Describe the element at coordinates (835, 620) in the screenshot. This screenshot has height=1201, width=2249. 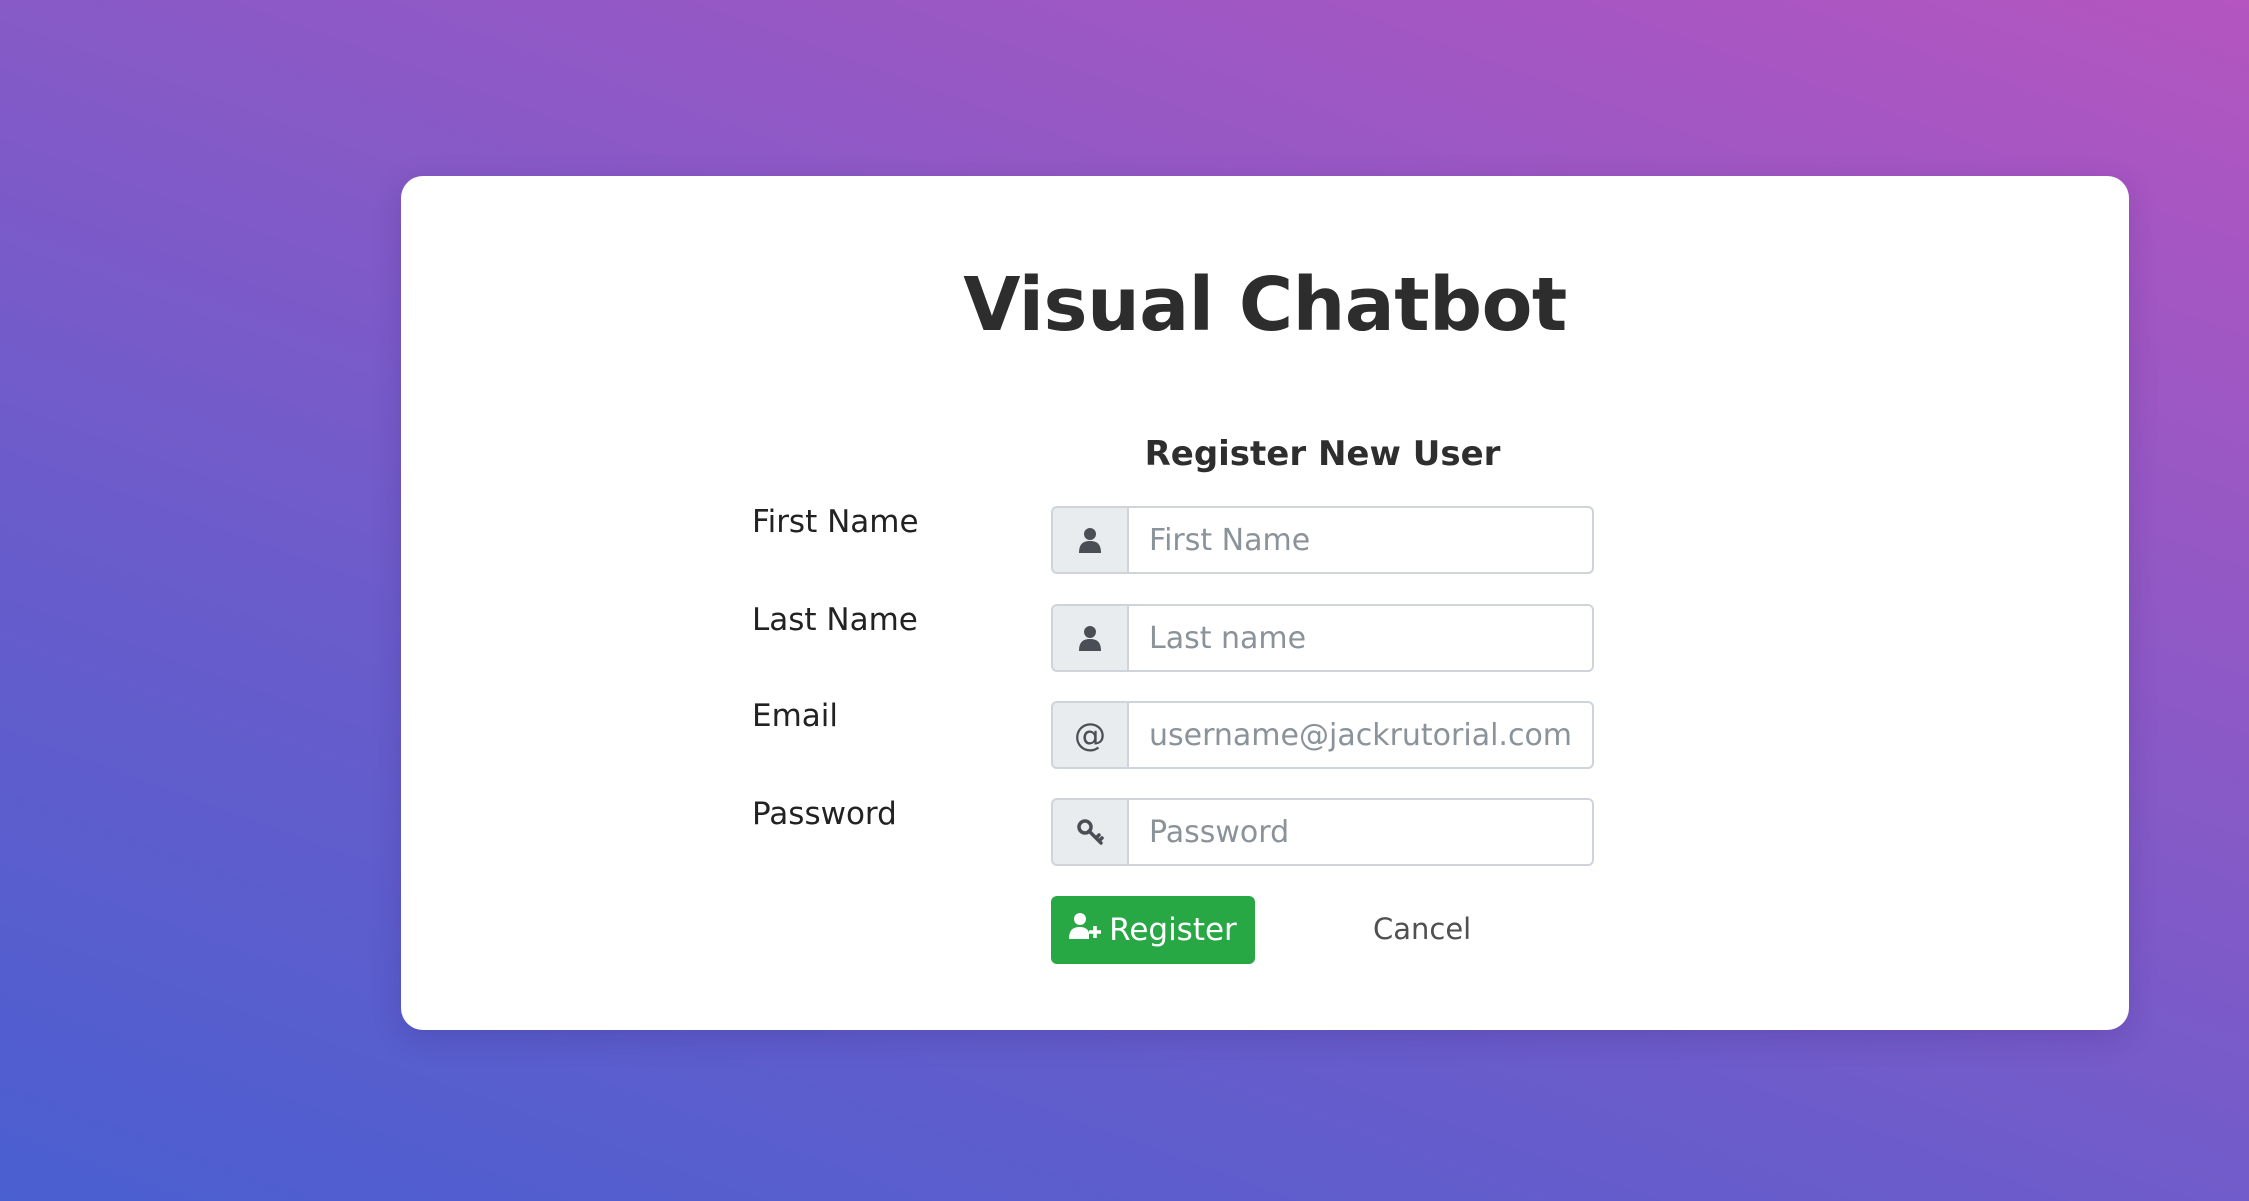
I see `last-name-label: Last Name` at that location.